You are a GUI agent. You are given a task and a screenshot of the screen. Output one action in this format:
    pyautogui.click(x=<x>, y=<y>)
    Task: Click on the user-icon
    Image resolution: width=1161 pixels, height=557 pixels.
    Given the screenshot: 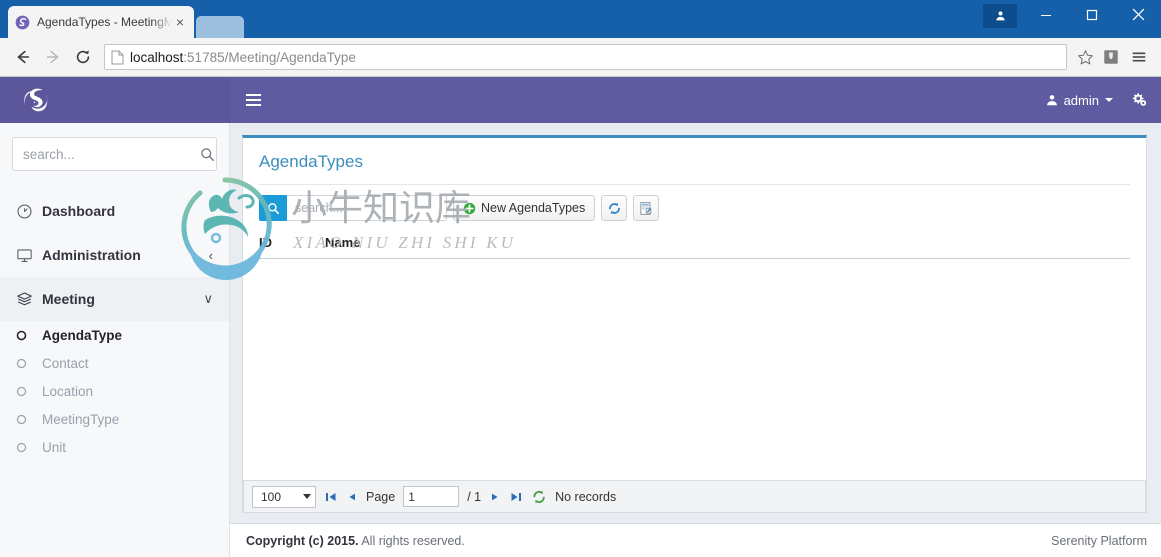 What is the action you would take?
    pyautogui.click(x=1051, y=100)
    